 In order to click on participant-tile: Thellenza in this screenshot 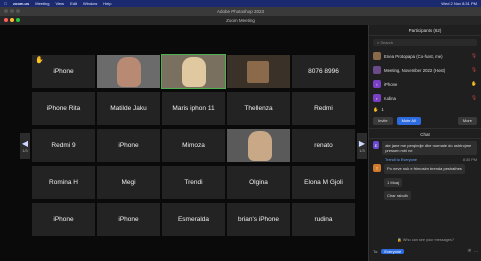, I will do `click(258, 108)`.